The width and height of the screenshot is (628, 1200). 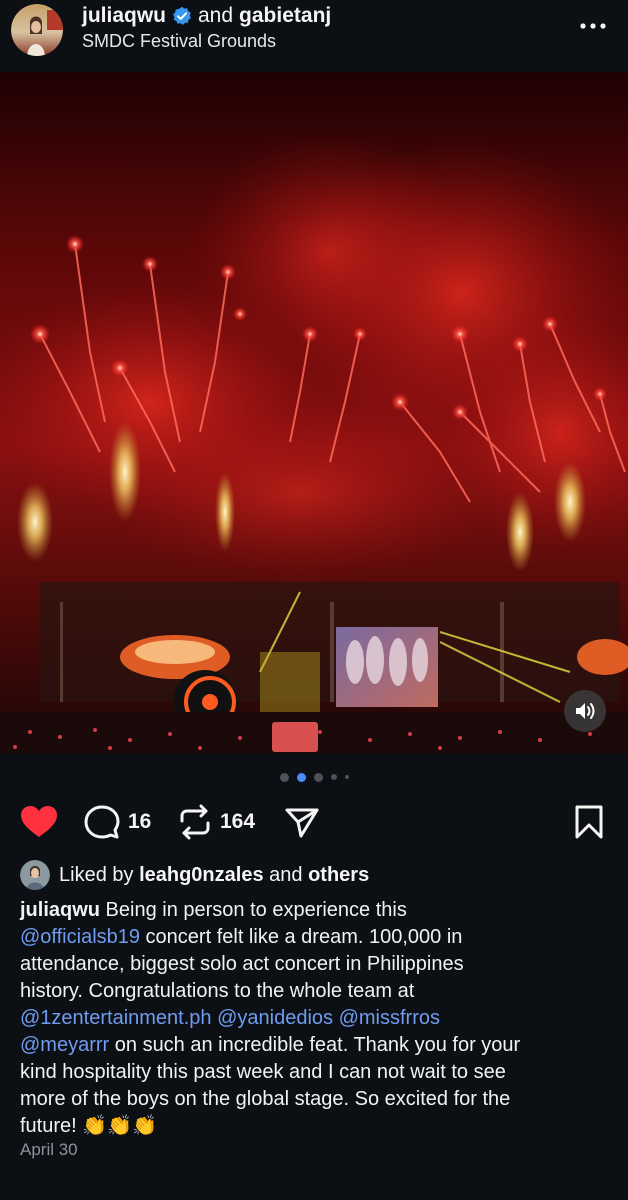 I want to click on bookmark-icon, so click(x=589, y=822).